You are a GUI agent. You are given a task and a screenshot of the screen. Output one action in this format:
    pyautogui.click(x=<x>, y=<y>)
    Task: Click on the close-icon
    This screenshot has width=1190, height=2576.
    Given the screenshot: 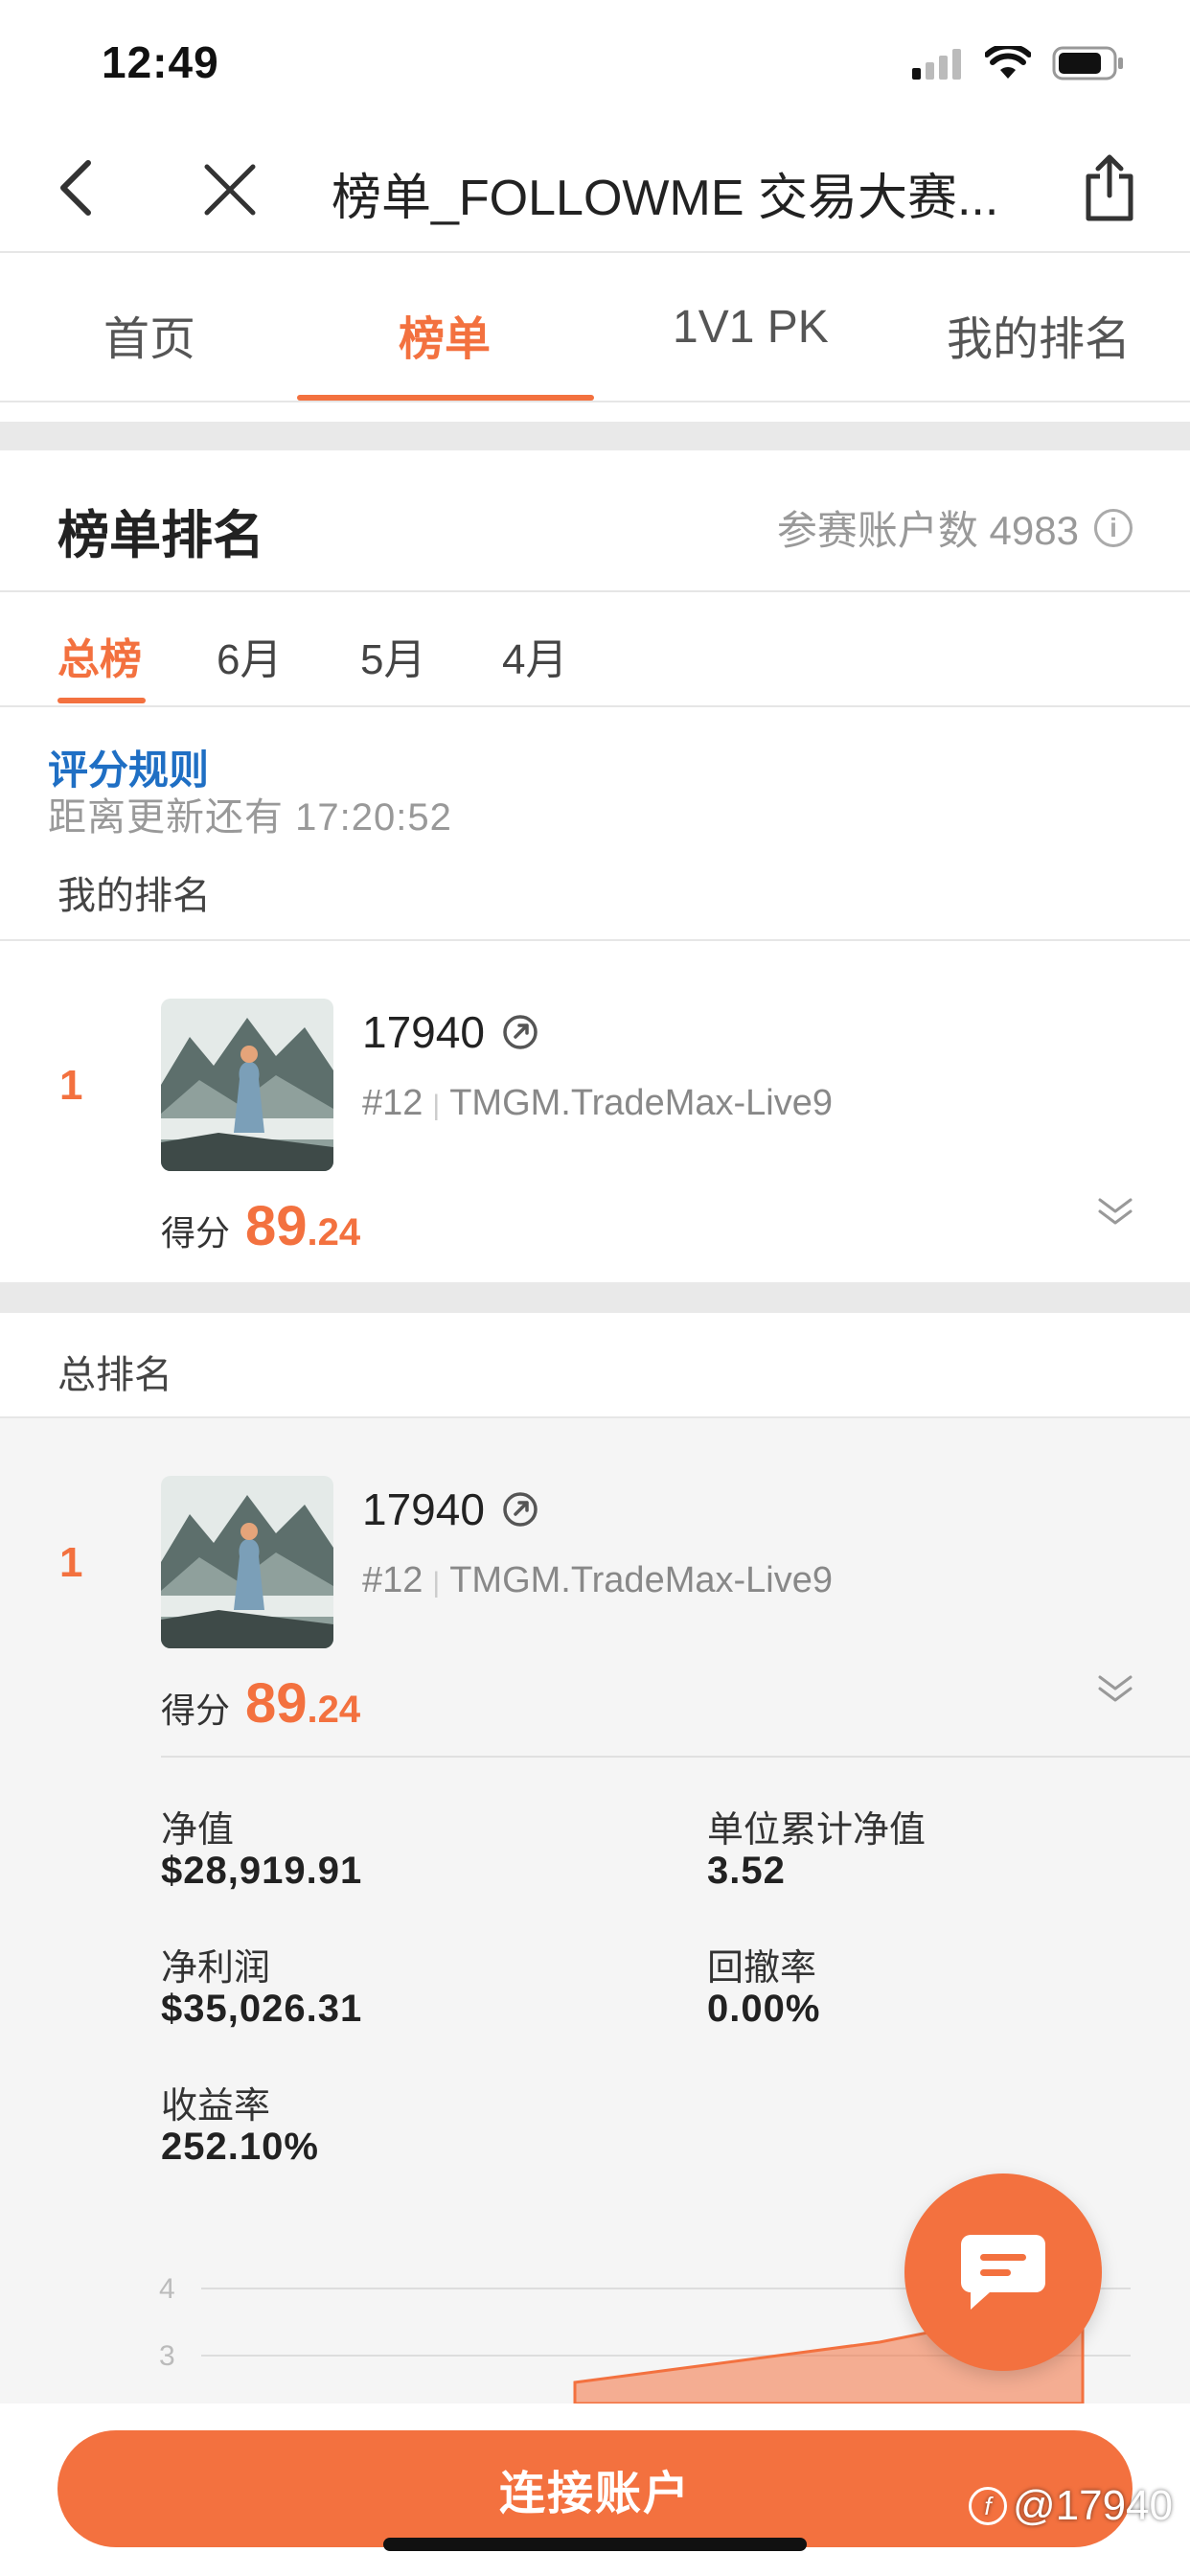 What is the action you would take?
    pyautogui.click(x=230, y=190)
    